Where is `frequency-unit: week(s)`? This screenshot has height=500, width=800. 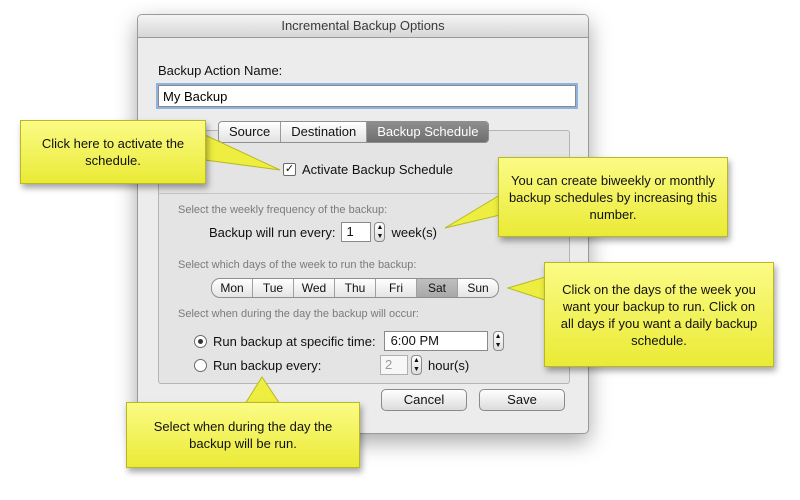
frequency-unit: week(s) is located at coordinates (414, 232).